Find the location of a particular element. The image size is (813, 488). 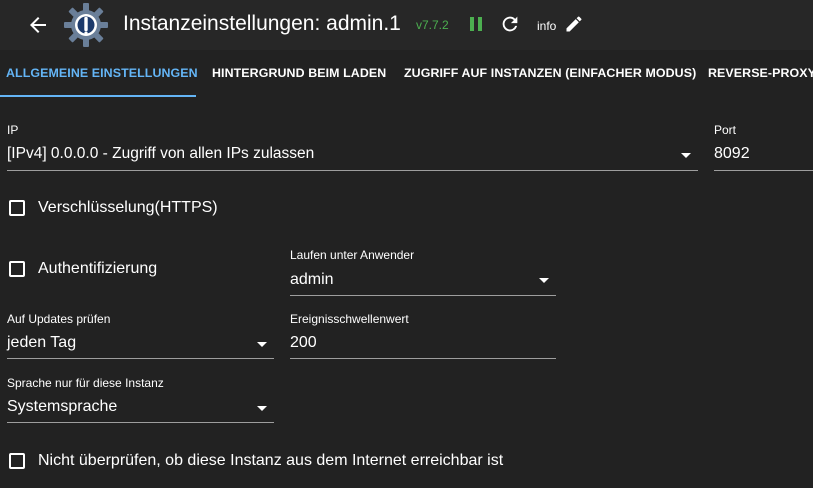

https-checkbox is located at coordinates (17, 208).